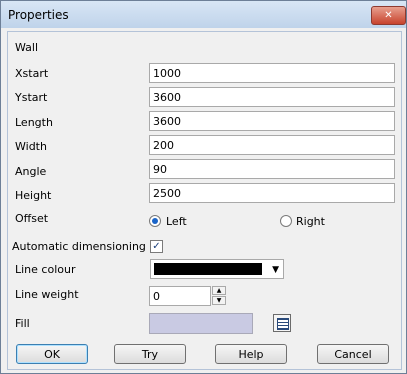  I want to click on fill-label: Fill, so click(22, 323).